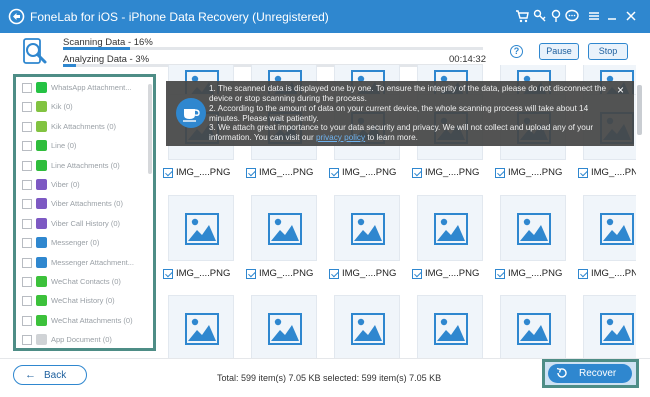  Describe the element at coordinates (559, 51) in the screenshot. I see `pause-button: Pause` at that location.